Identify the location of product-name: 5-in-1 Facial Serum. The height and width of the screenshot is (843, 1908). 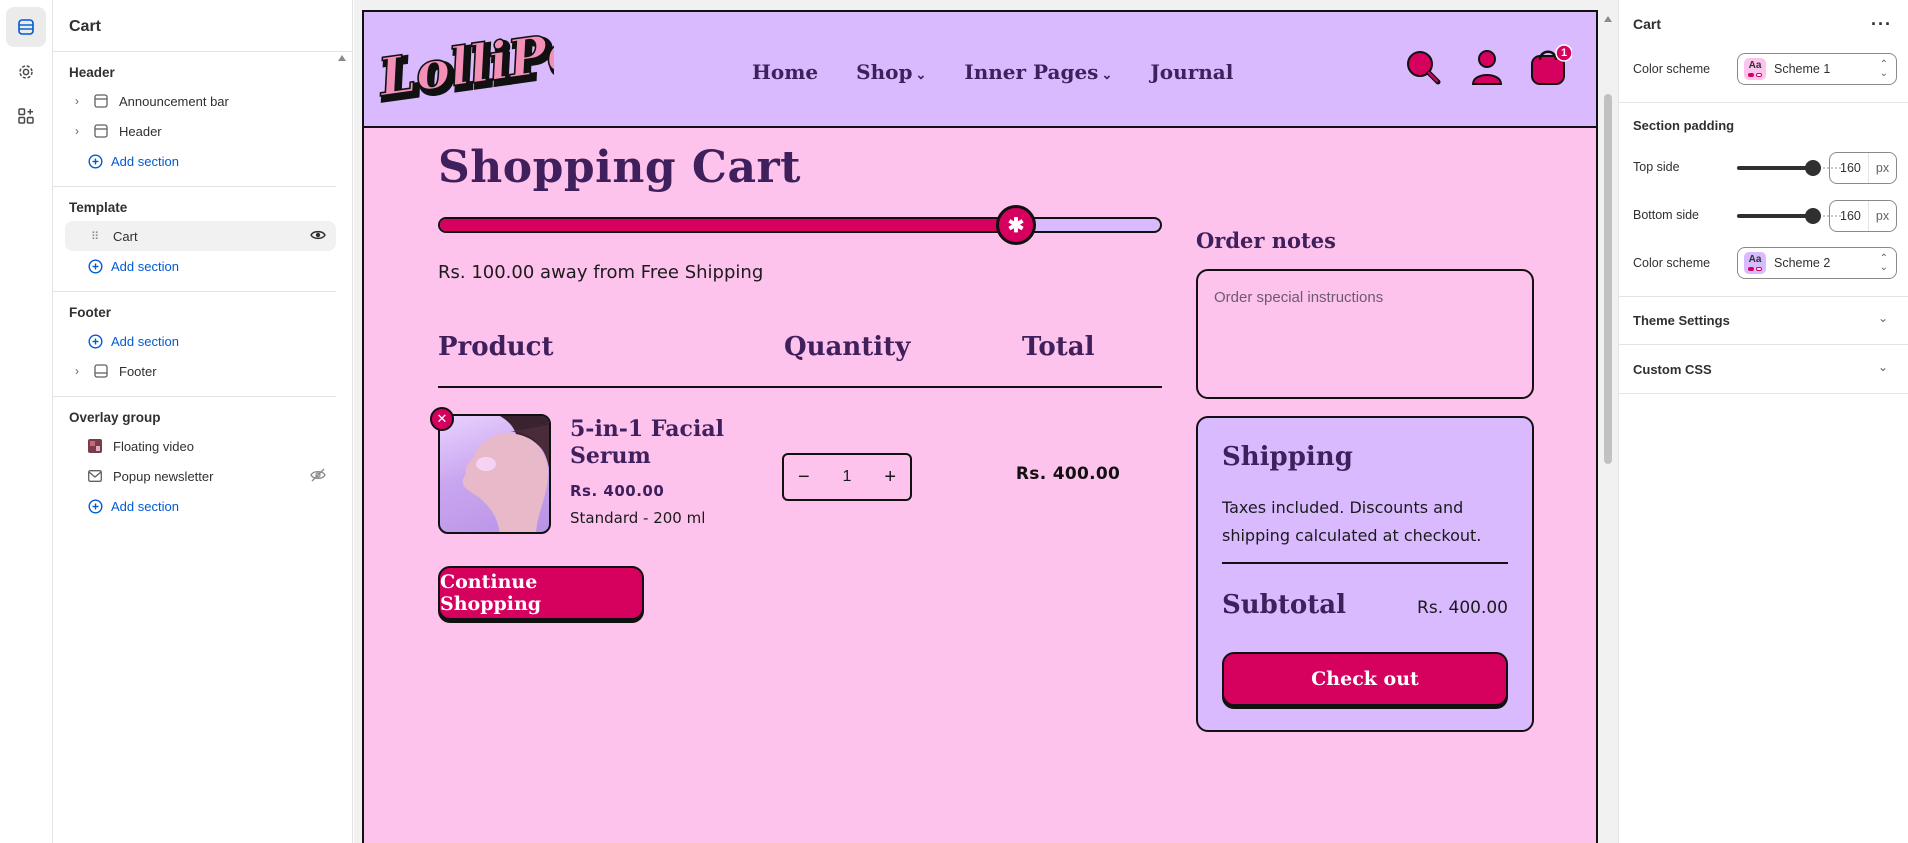
(660, 443).